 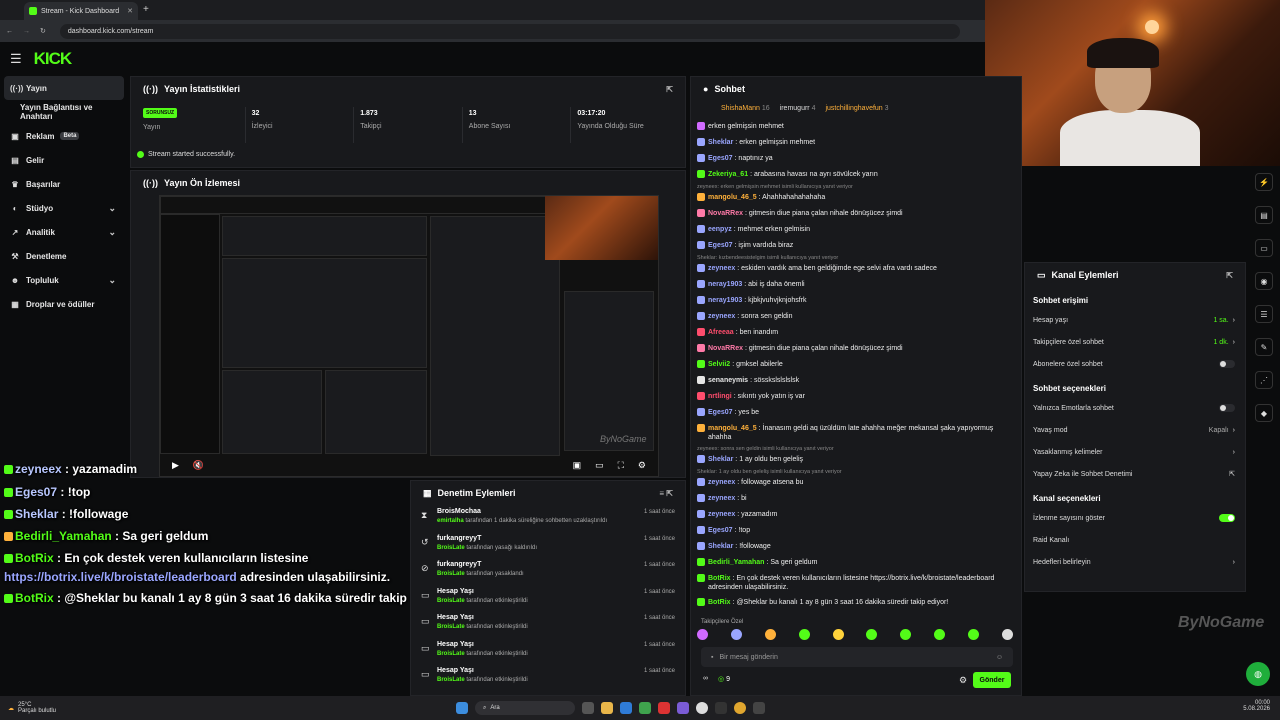 I want to click on reload-icon: ↻, so click(x=43, y=31).